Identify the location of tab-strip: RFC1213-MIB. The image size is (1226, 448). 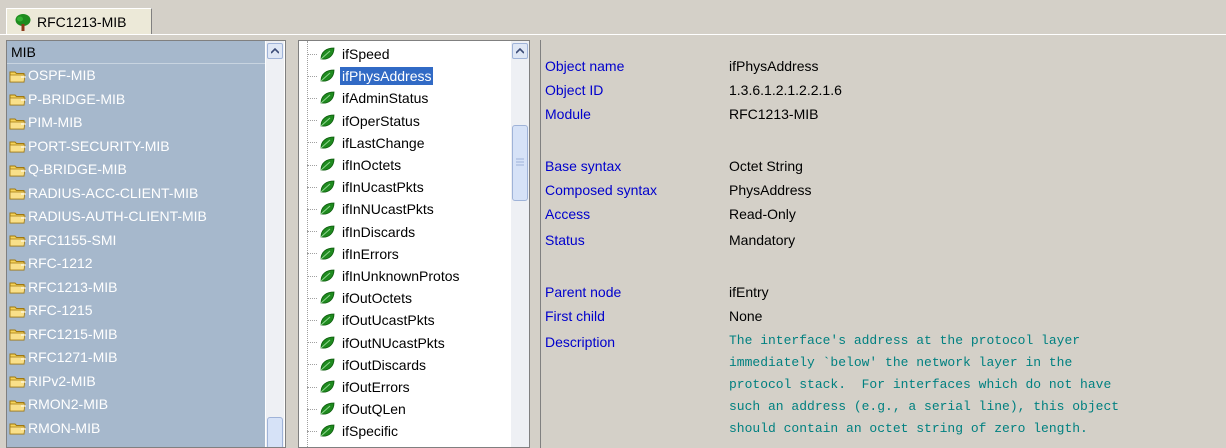
(613, 20).